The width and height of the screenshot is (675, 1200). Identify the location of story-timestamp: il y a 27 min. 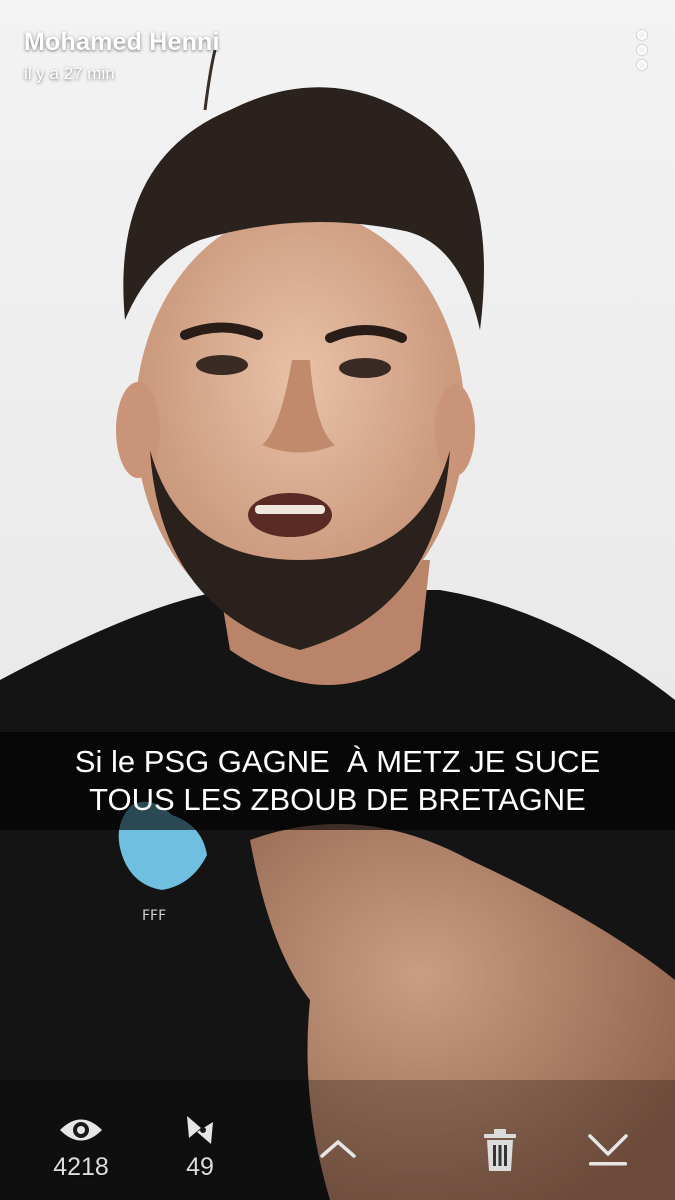
(69, 73).